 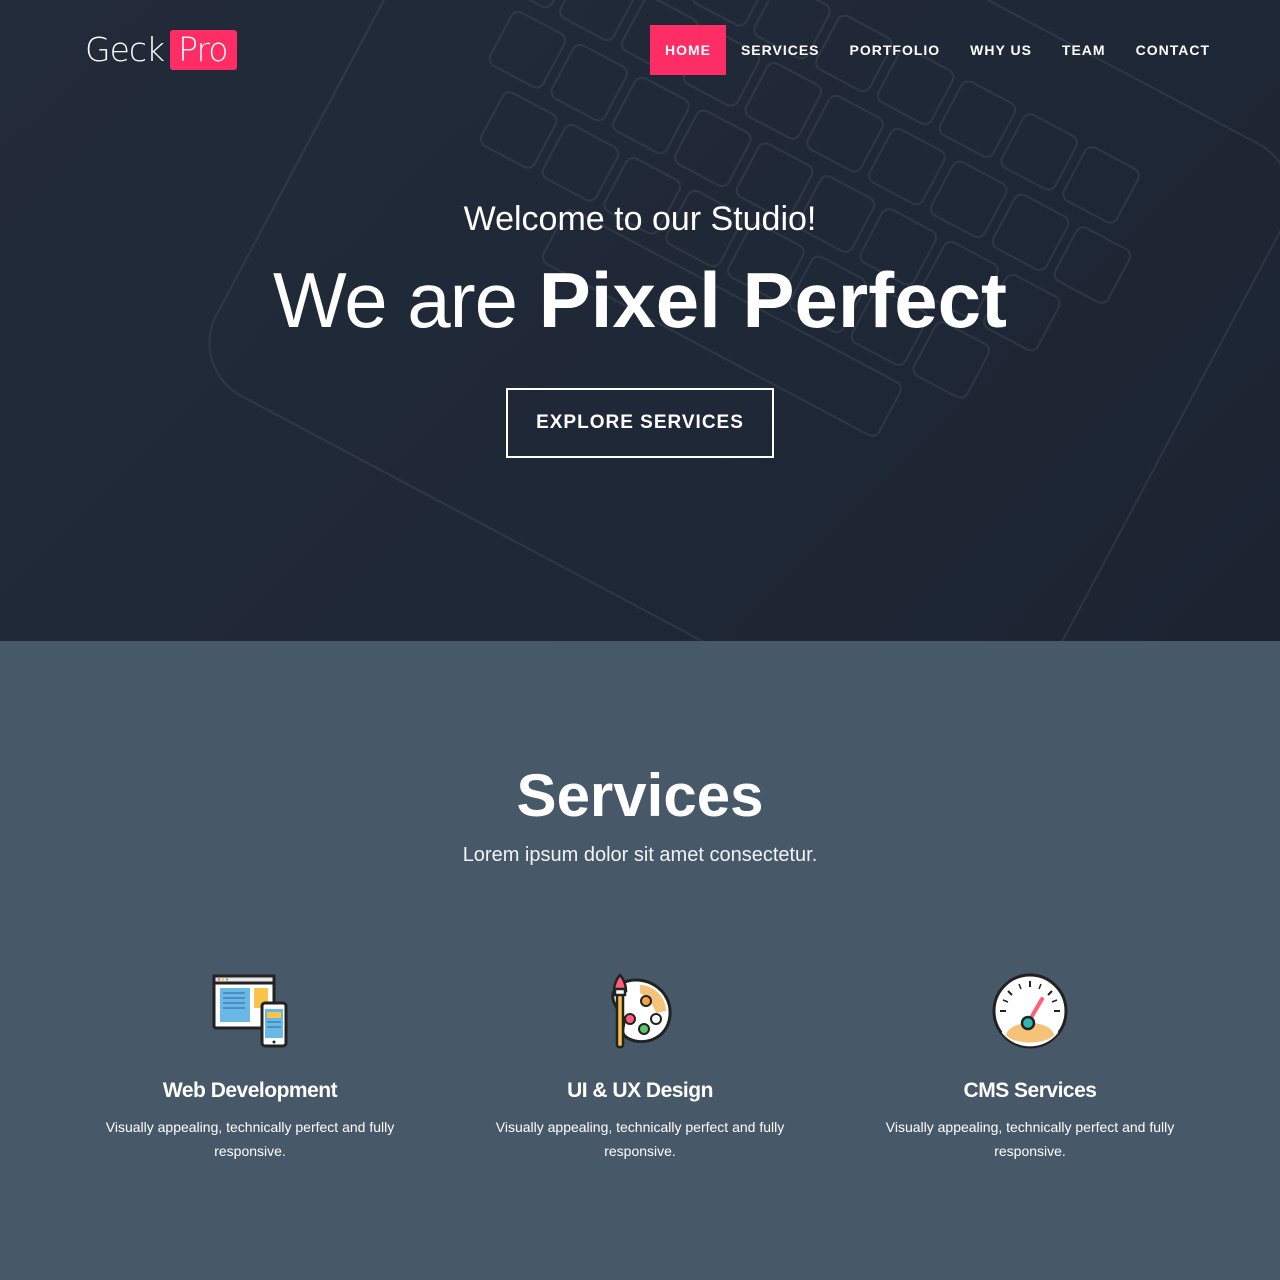 What do you see at coordinates (640, 1090) in the screenshot?
I see `service-title: UI & UX Design` at bounding box center [640, 1090].